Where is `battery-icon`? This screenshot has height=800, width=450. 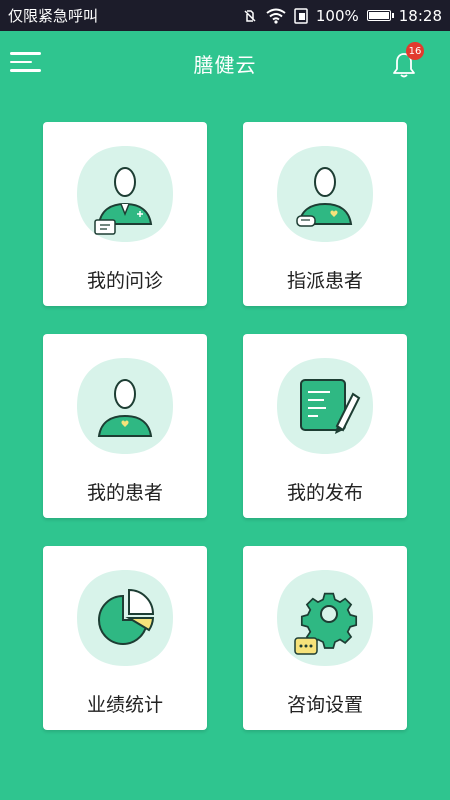
battery-icon is located at coordinates (380, 15).